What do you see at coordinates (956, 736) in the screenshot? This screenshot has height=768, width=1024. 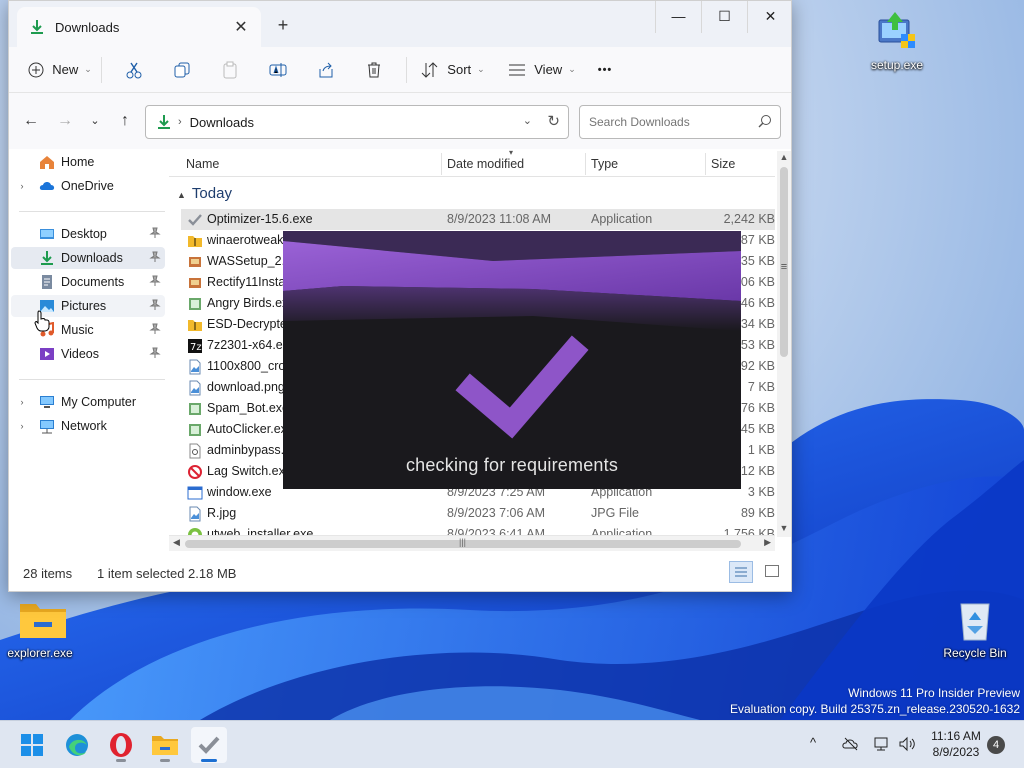 I see `clock-time: 11:16 AM` at bounding box center [956, 736].